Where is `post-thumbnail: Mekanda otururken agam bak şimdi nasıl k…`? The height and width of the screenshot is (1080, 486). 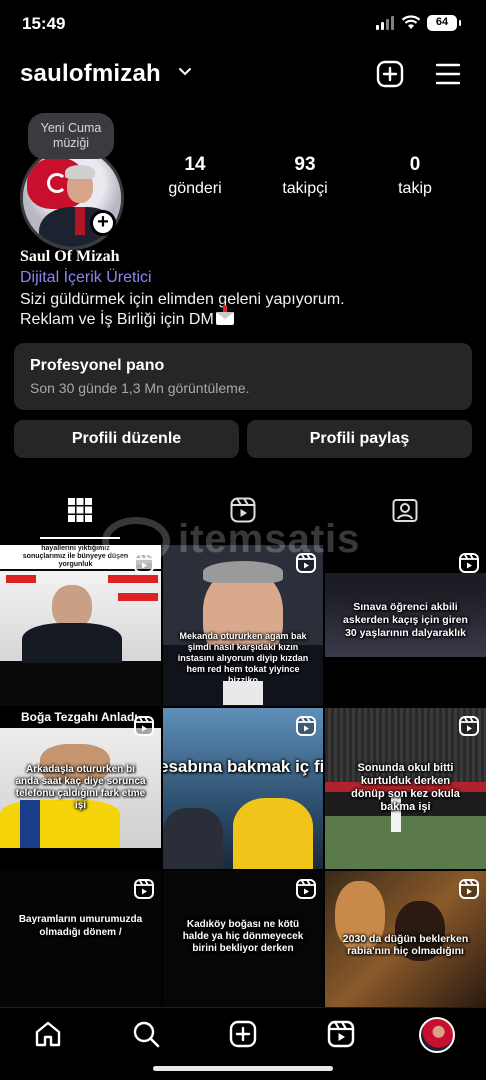
post-thumbnail: Mekanda otururken agam bak şimdi nasıl k… is located at coordinates (243, 625).